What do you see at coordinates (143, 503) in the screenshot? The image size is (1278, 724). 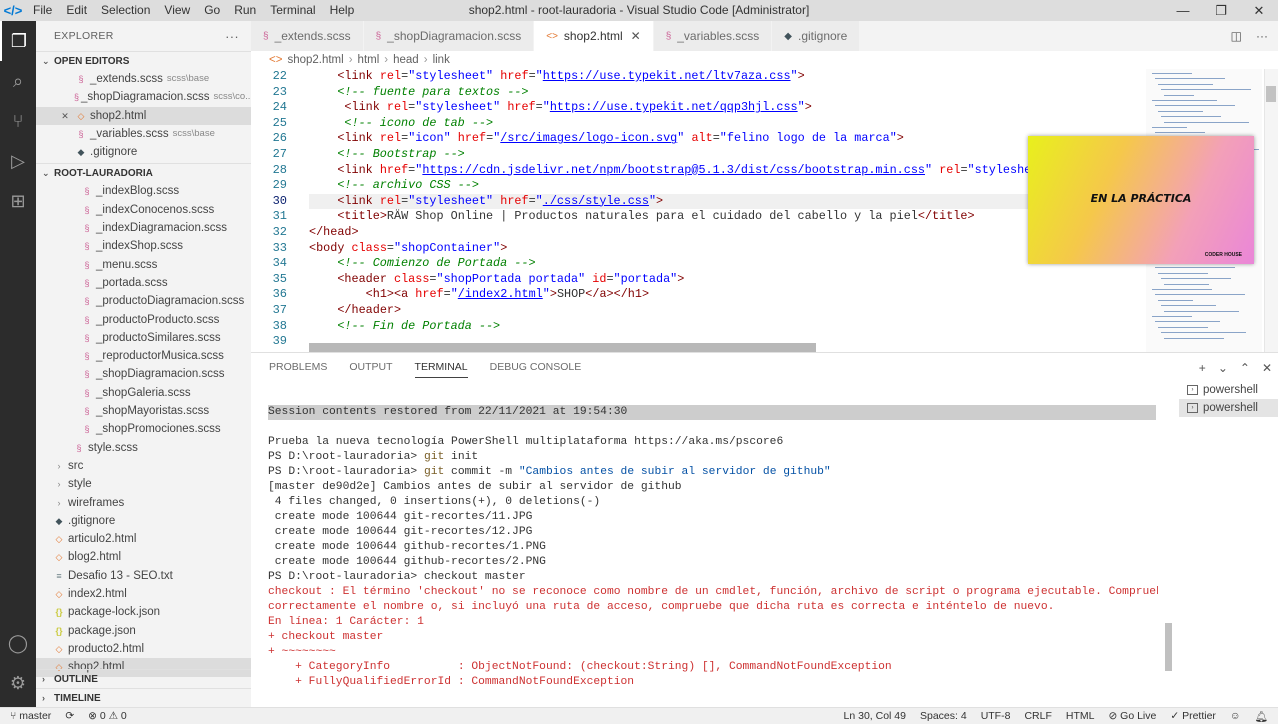 I see `file-tree-item: › wireframes` at bounding box center [143, 503].